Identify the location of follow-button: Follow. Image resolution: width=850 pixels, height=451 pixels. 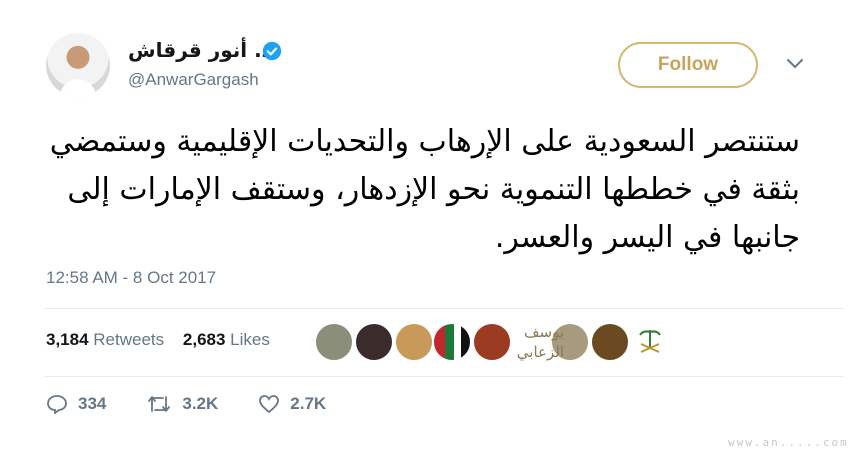
(688, 65).